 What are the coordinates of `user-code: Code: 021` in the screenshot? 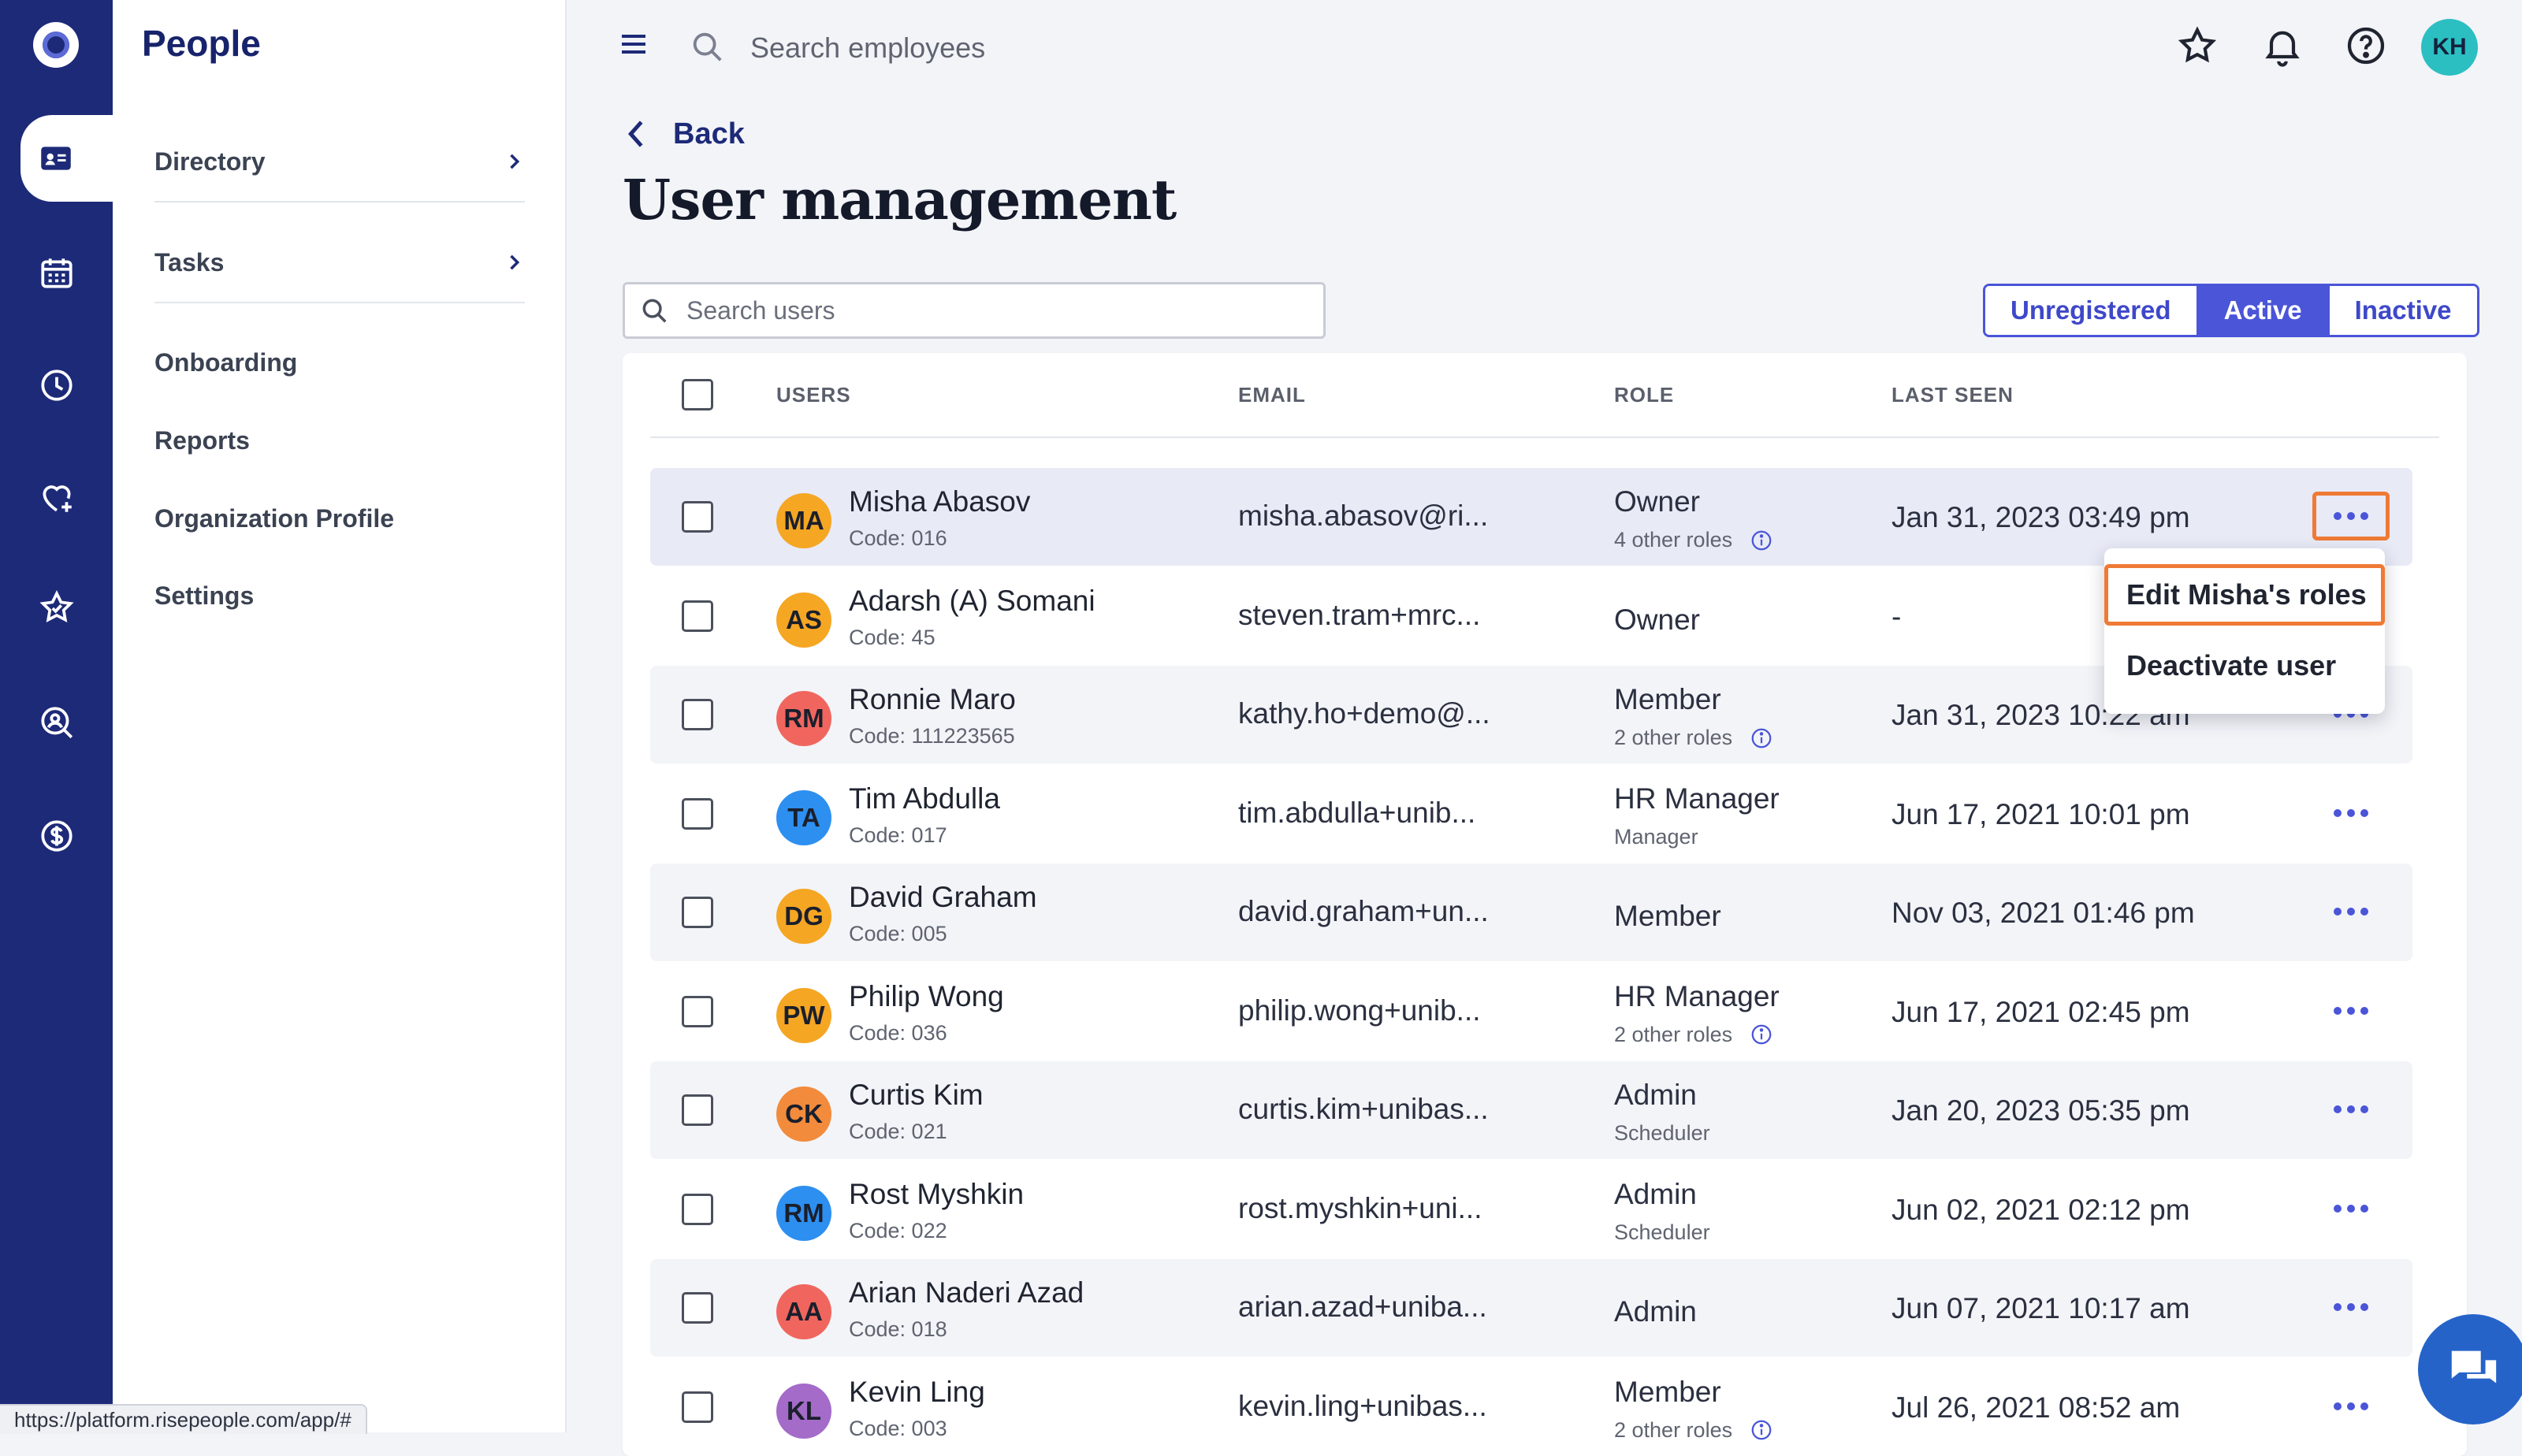 It's located at (898, 1131).